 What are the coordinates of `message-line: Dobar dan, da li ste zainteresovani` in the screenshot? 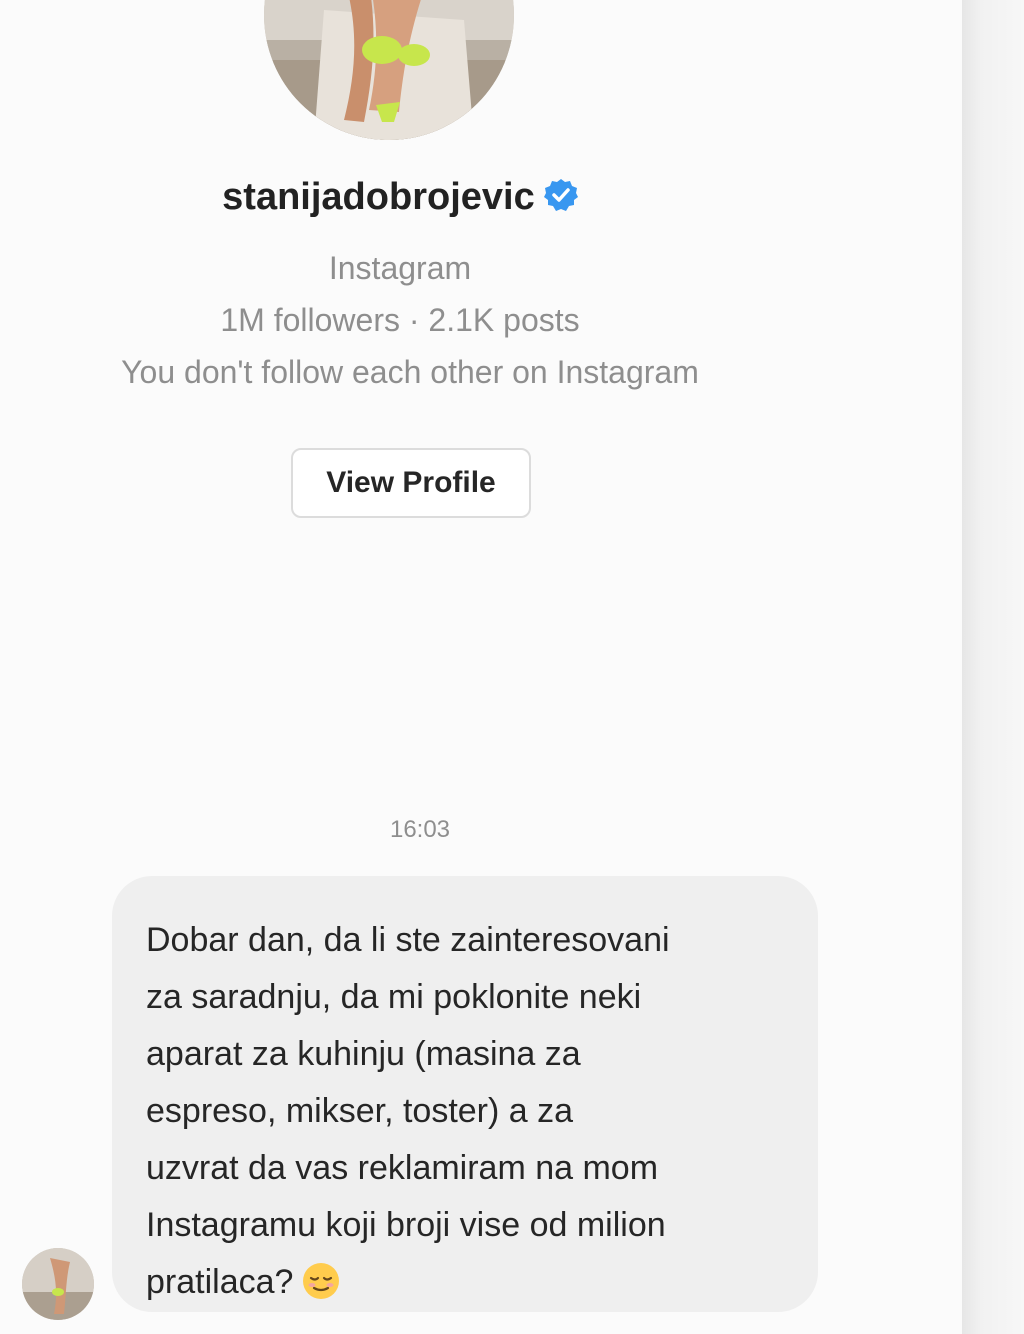 It's located at (408, 940).